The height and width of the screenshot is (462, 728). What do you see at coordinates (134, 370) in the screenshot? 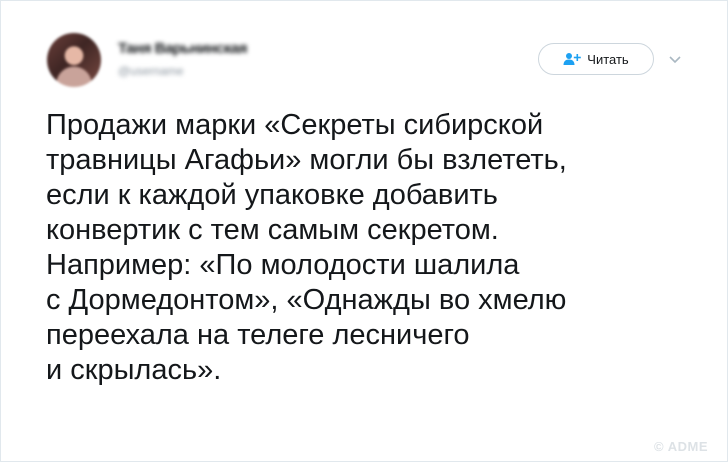
I see `tweet-text-line: и скрылась».` at bounding box center [134, 370].